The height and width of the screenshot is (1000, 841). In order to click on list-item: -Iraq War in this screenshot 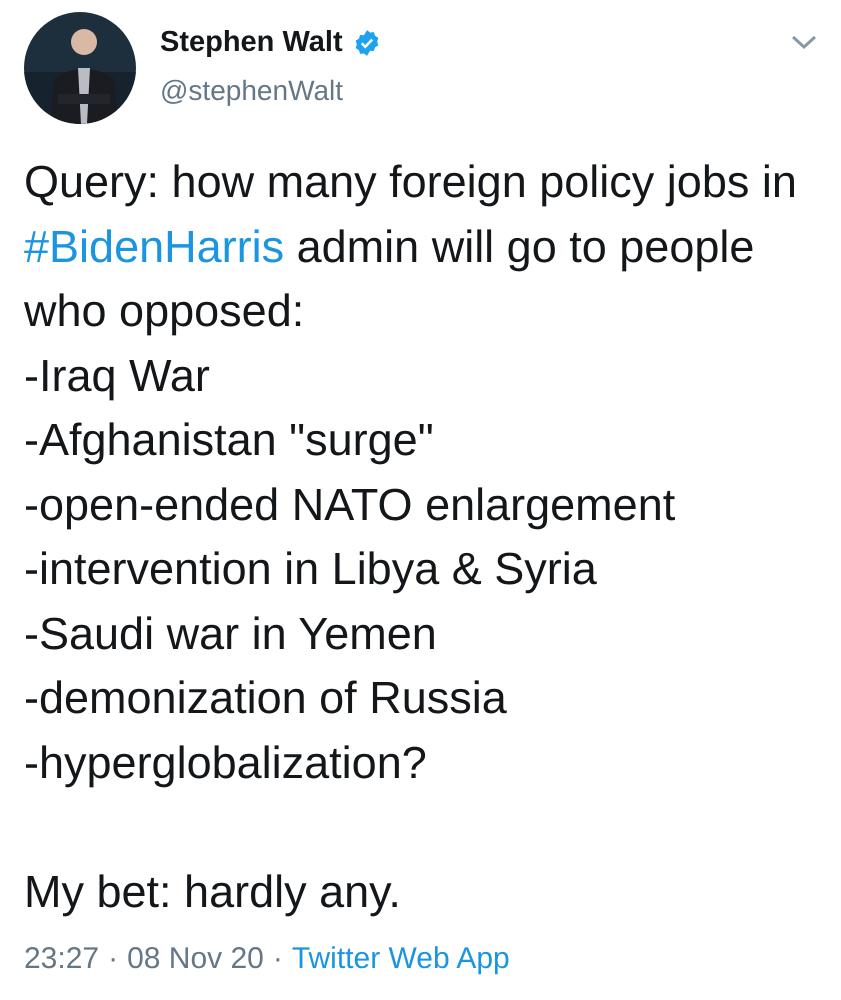, I will do `click(117, 375)`.